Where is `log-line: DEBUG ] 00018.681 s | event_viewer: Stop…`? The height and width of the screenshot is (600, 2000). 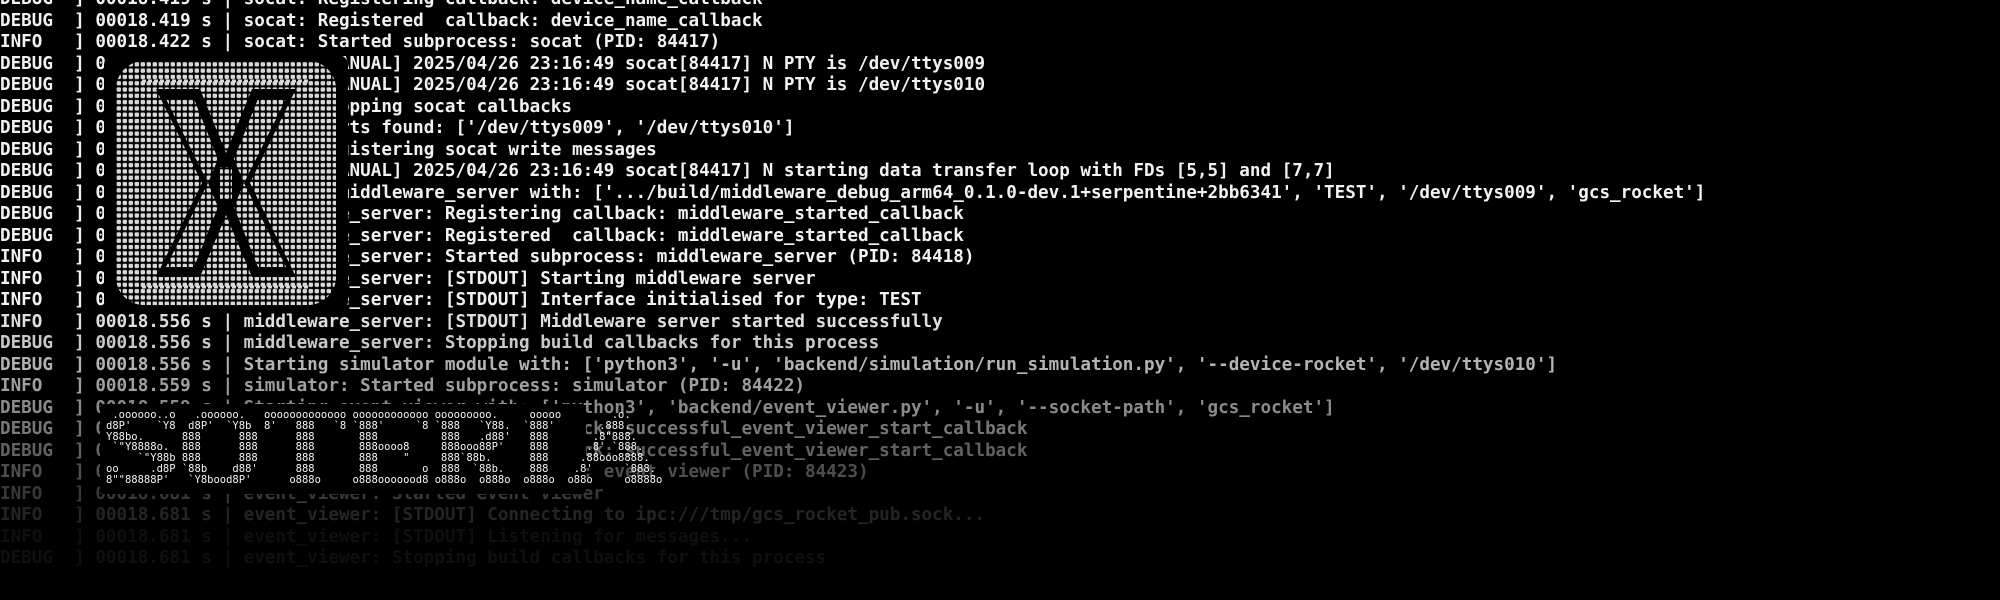
log-line: DEBUG ] 00018.681 s | event_viewer: Stop… is located at coordinates (413, 558).